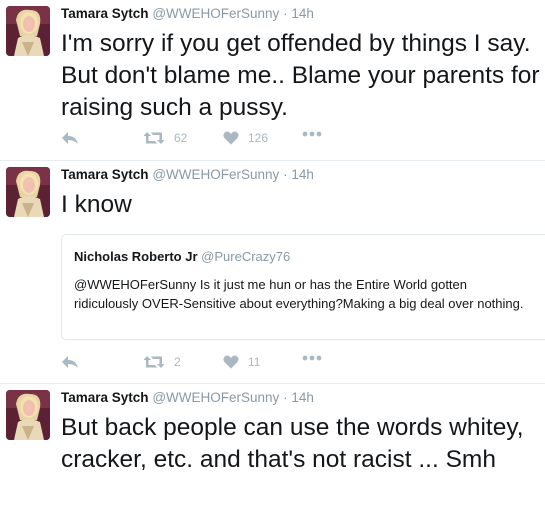 The height and width of the screenshot is (520, 545). Describe the element at coordinates (177, 362) in the screenshot. I see `retweet-count: 2` at that location.